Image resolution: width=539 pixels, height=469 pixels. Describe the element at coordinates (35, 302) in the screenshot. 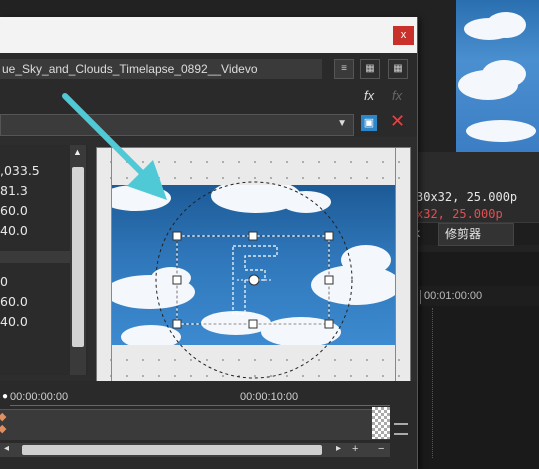

I see `param-value: 60.0` at that location.